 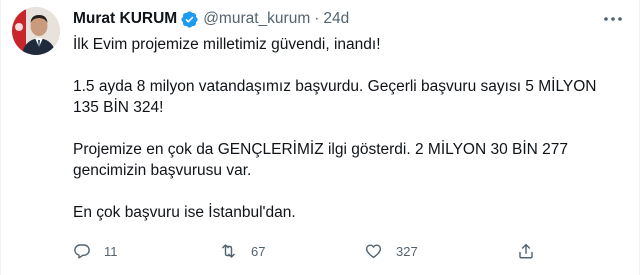 I want to click on tweet-timestamp: 24d, so click(x=336, y=19).